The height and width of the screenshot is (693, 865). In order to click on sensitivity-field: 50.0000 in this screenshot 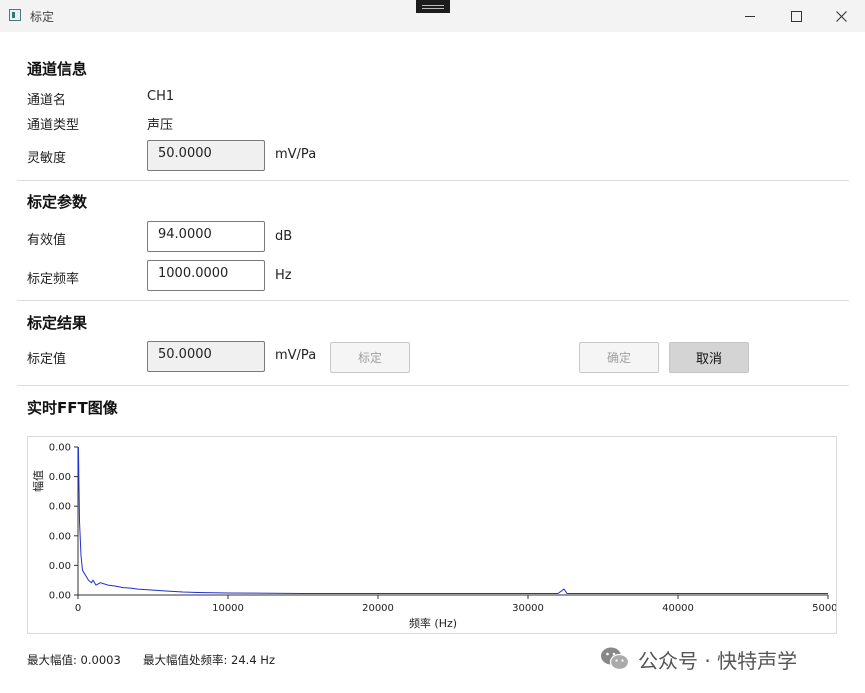, I will do `click(206, 155)`.